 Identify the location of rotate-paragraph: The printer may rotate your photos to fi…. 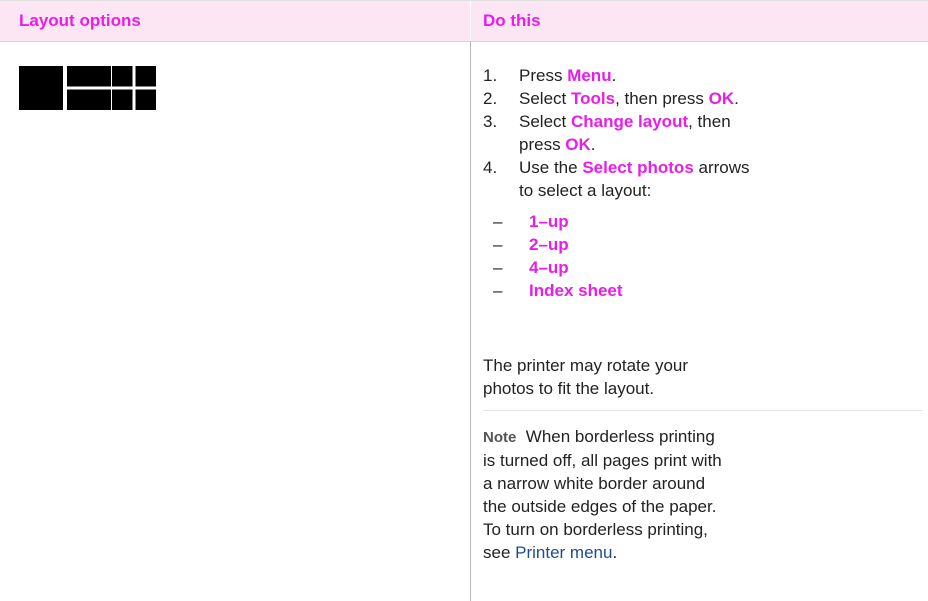
(586, 377).